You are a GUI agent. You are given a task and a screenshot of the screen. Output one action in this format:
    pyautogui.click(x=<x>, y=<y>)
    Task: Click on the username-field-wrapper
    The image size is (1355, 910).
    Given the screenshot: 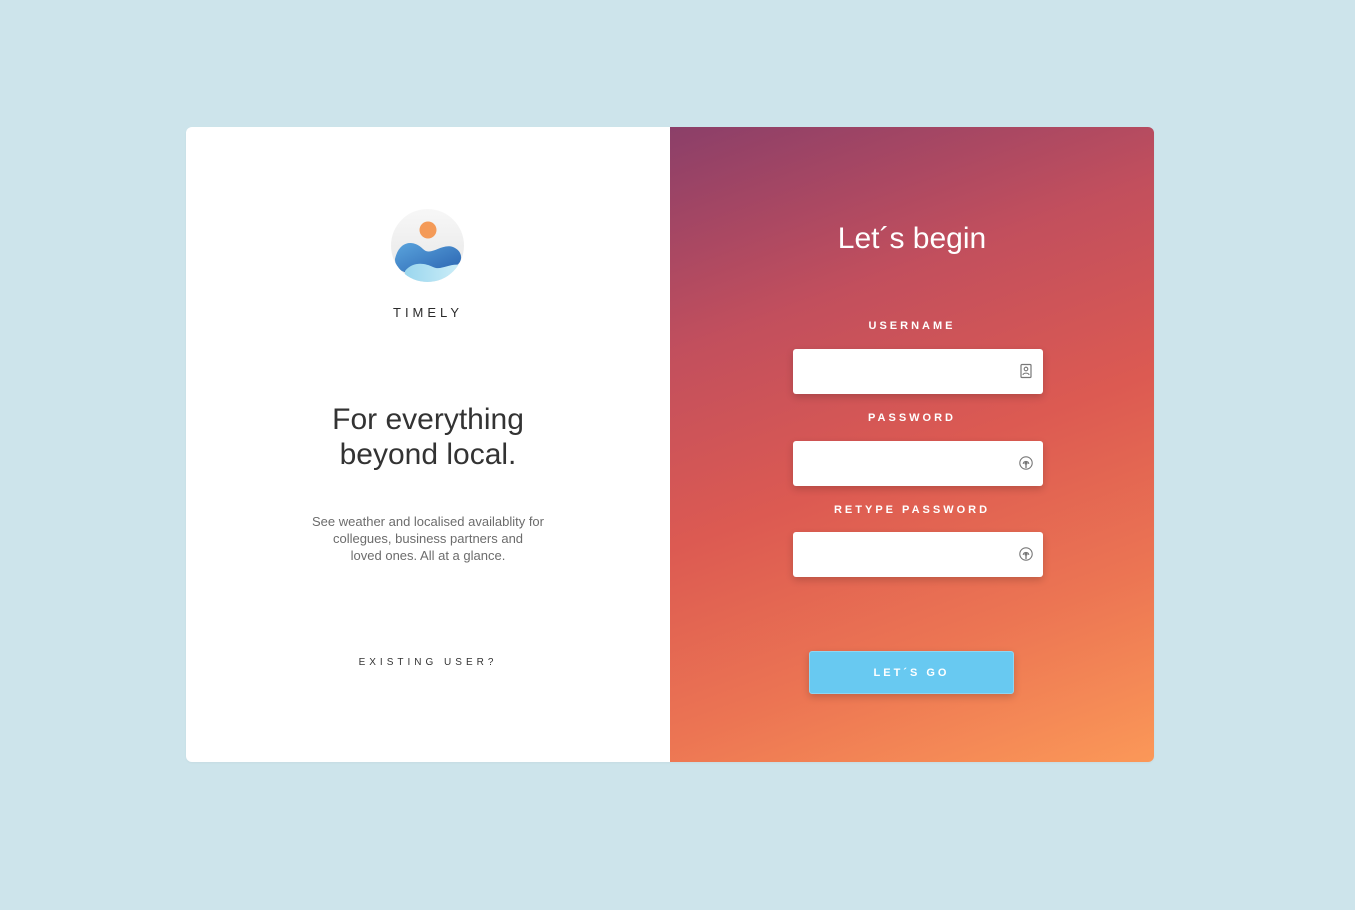 What is the action you would take?
    pyautogui.click(x=918, y=371)
    